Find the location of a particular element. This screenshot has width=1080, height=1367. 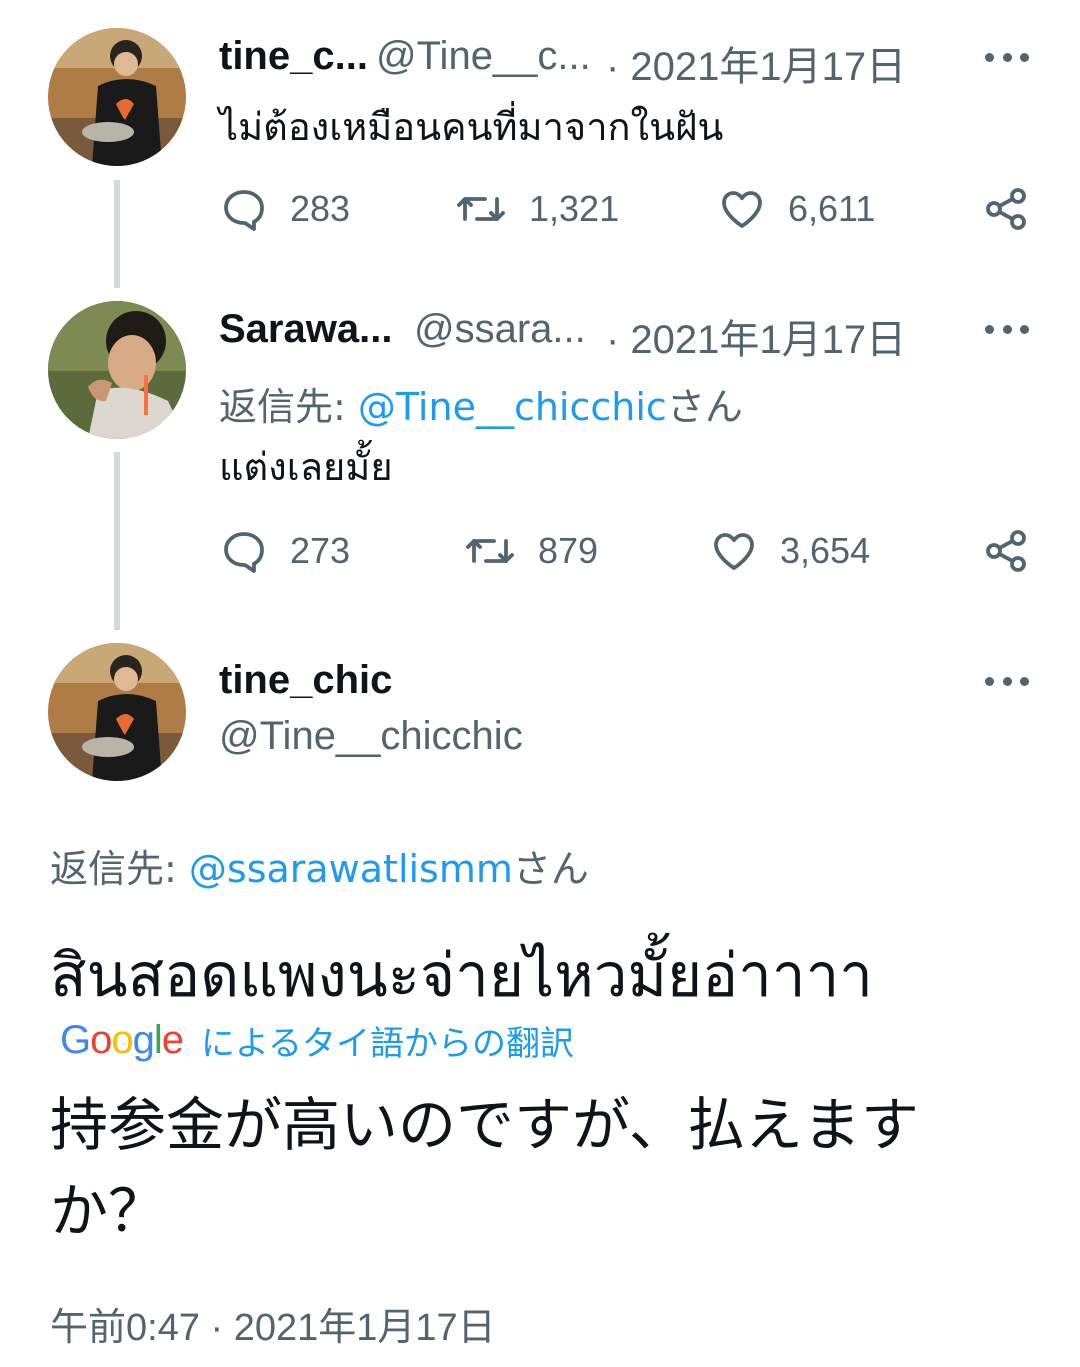

like-count: 6,611 is located at coordinates (832, 208).